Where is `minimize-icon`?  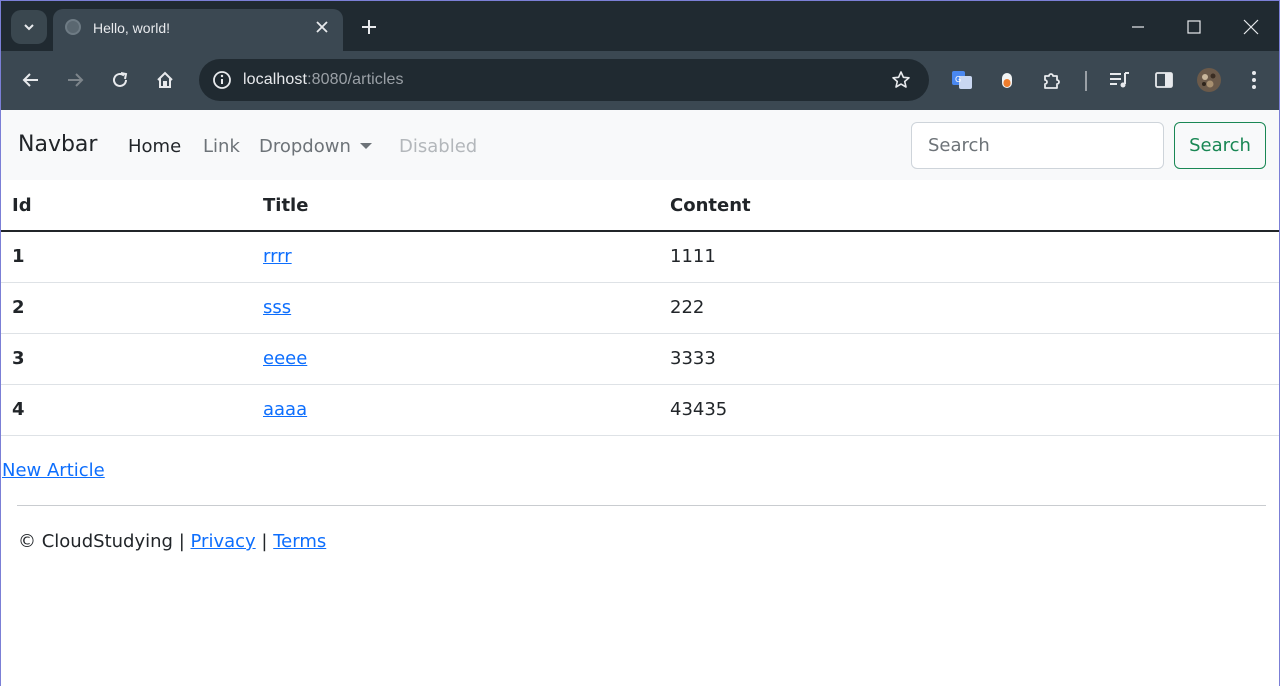
minimize-icon is located at coordinates (1138, 27).